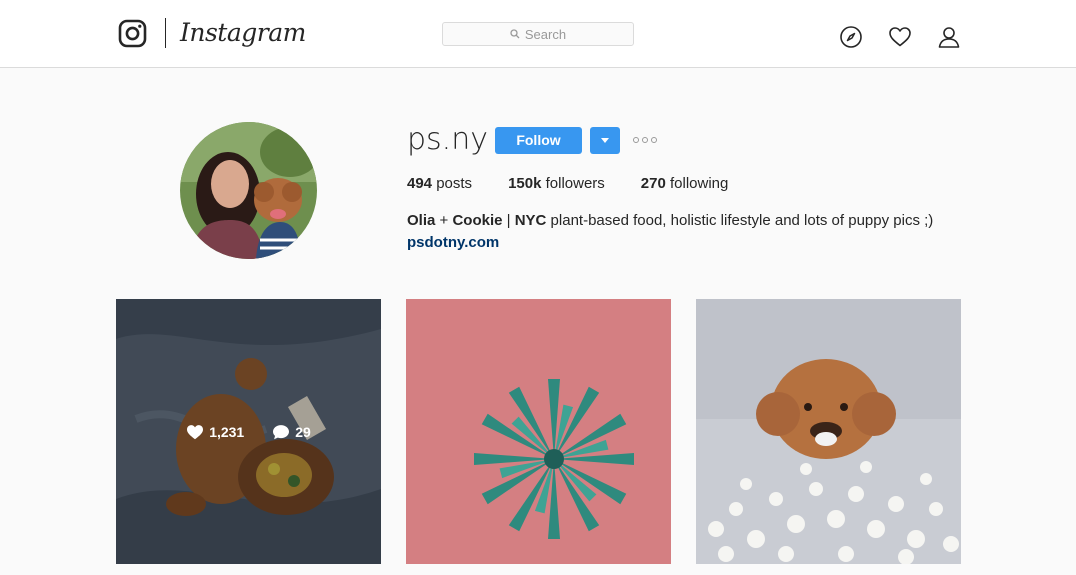 The height and width of the screenshot is (575, 1076). I want to click on post-likes: 1,231, so click(215, 432).